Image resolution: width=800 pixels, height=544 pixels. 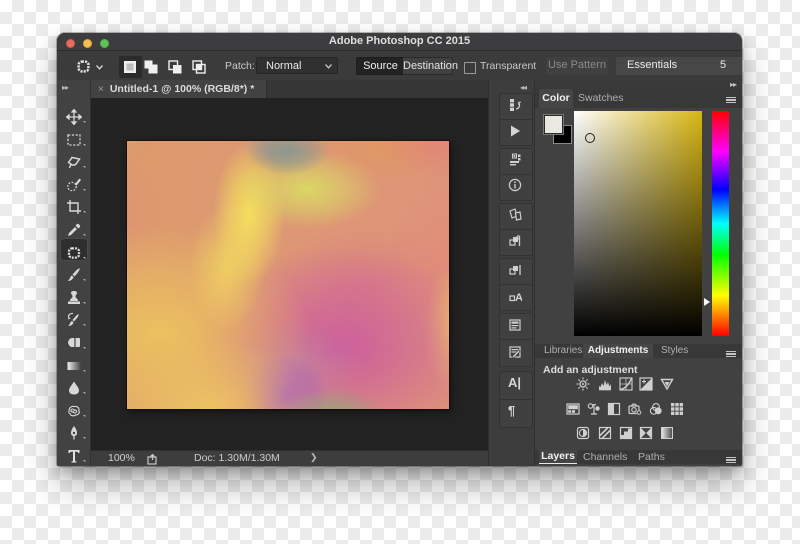 I want to click on svg-text: A, so click(x=518, y=297).